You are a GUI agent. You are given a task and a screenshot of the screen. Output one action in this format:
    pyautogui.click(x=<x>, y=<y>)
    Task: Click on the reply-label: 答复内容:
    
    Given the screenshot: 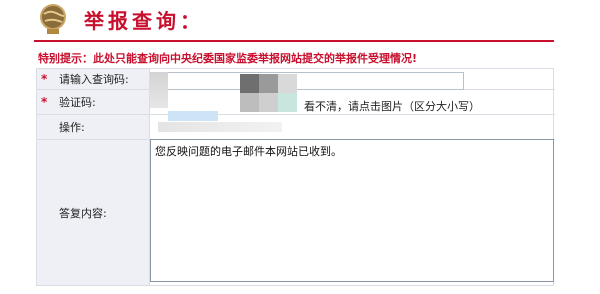 What is the action you would take?
    pyautogui.click(x=93, y=212)
    